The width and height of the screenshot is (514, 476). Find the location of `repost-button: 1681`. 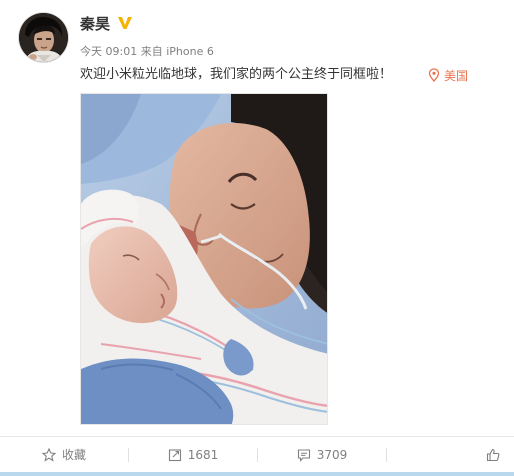

repost-button: 1681 is located at coordinates (193, 454).